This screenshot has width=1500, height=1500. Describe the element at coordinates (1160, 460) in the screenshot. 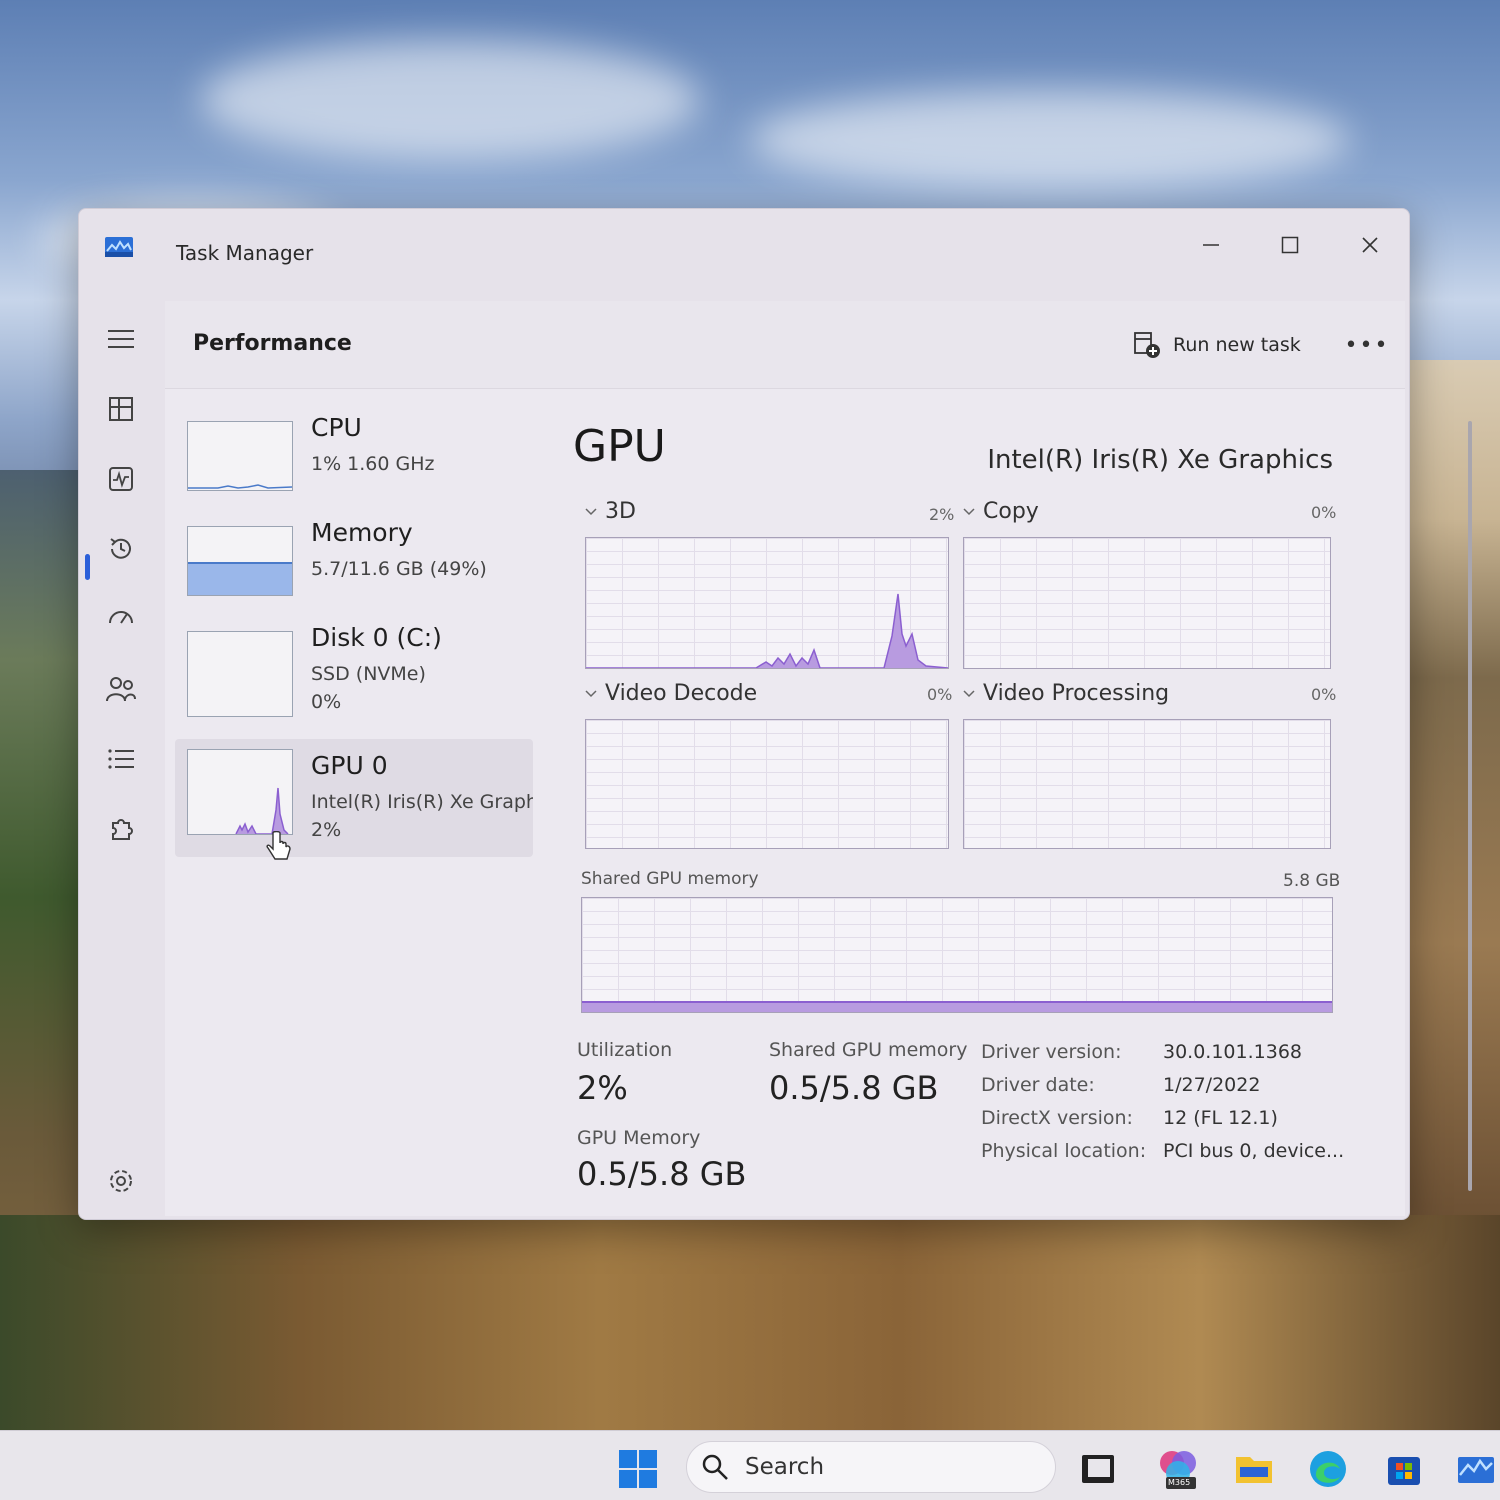

I see `gpu-model-name: Intel(R) Iris(R) Xe Graphics` at that location.